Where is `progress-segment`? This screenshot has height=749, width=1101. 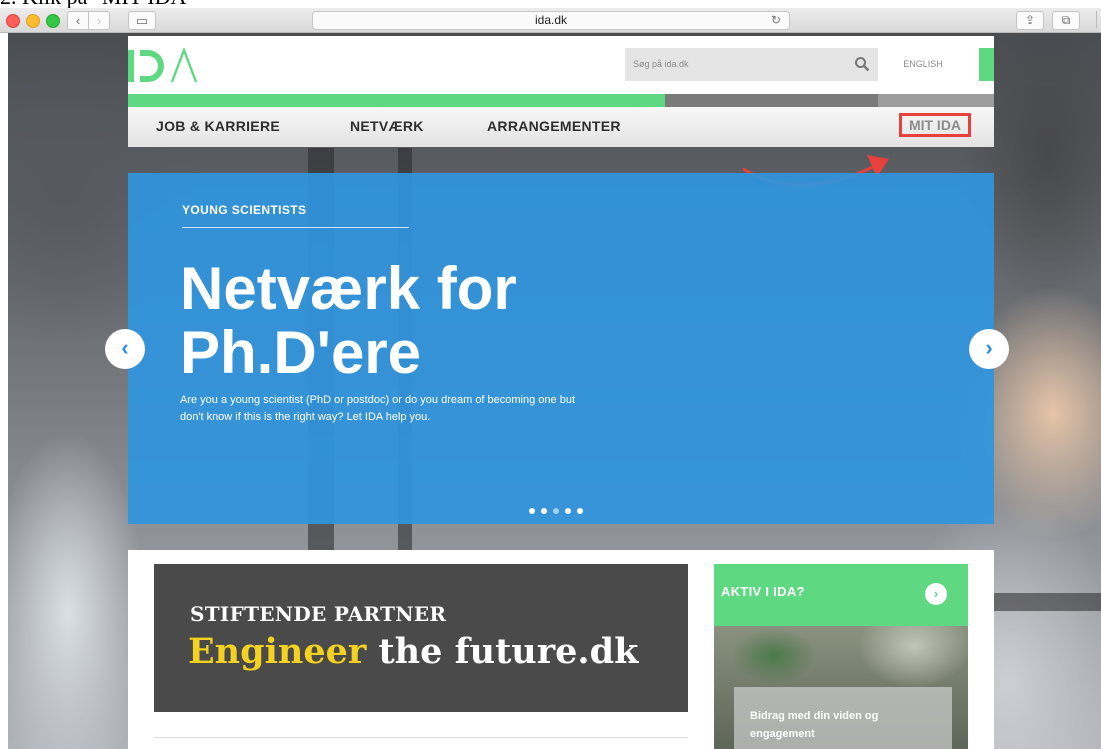 progress-segment is located at coordinates (771, 100).